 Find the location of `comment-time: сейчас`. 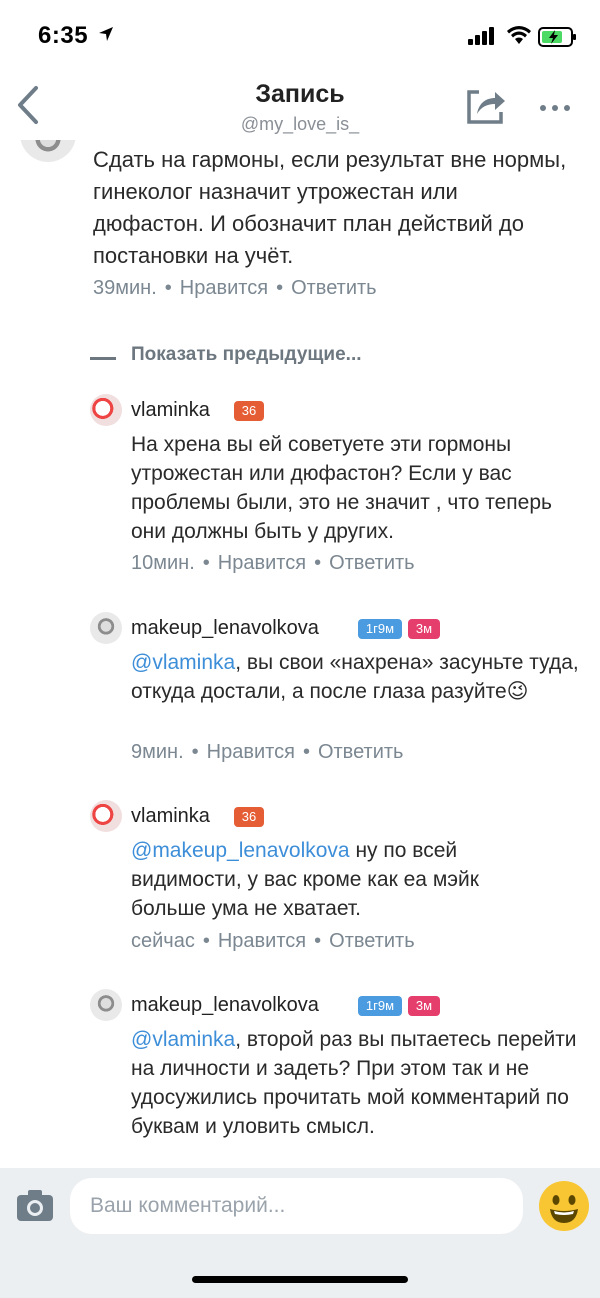

comment-time: сейчас is located at coordinates (163, 941).